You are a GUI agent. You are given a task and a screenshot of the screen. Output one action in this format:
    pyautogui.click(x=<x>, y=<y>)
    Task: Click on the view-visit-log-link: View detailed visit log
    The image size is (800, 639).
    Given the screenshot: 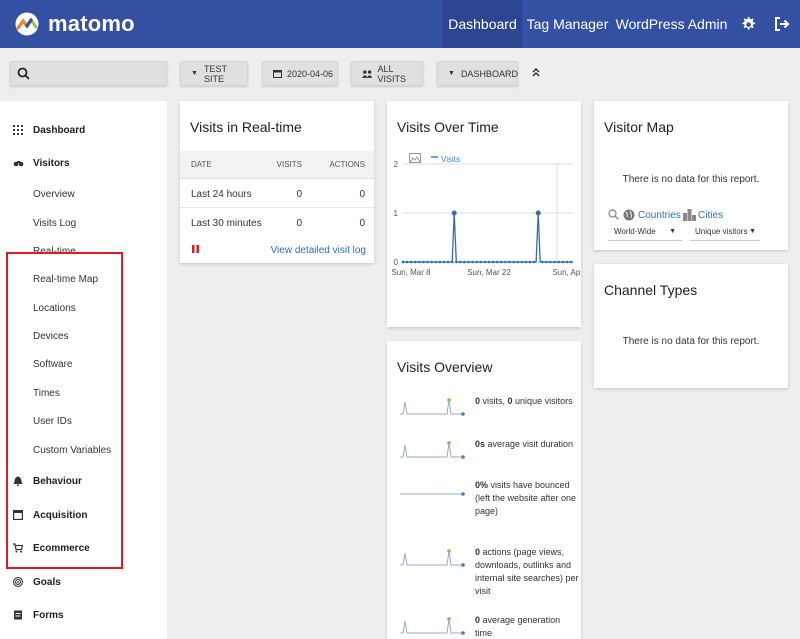 What is the action you would take?
    pyautogui.click(x=318, y=250)
    